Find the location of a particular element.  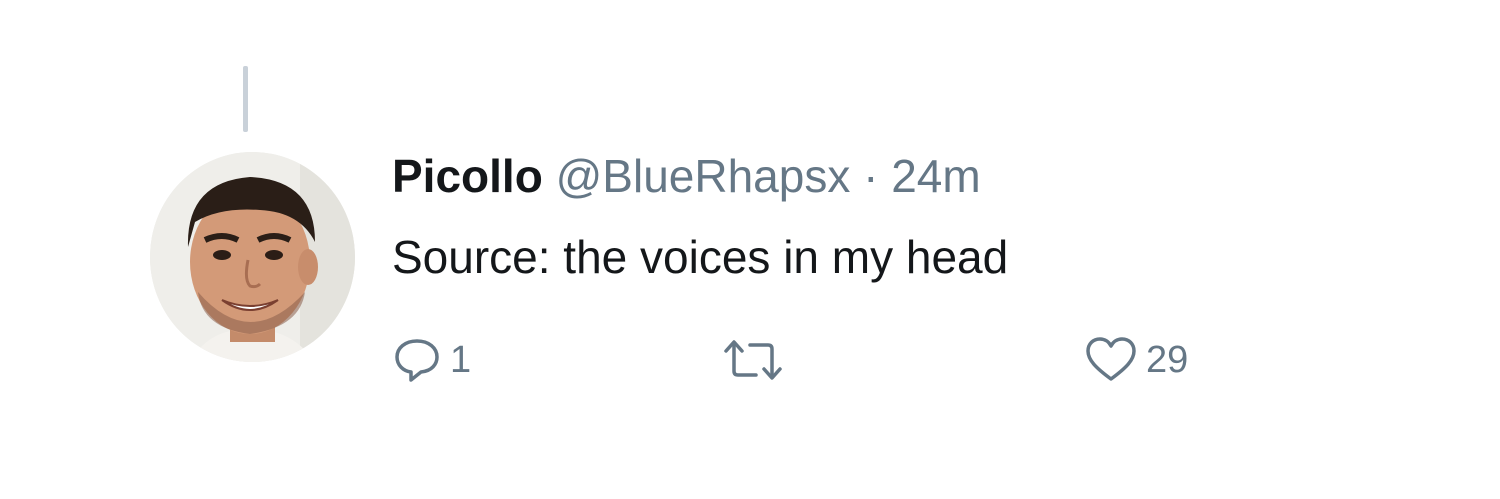

reply-button: 1 is located at coordinates (431, 360).